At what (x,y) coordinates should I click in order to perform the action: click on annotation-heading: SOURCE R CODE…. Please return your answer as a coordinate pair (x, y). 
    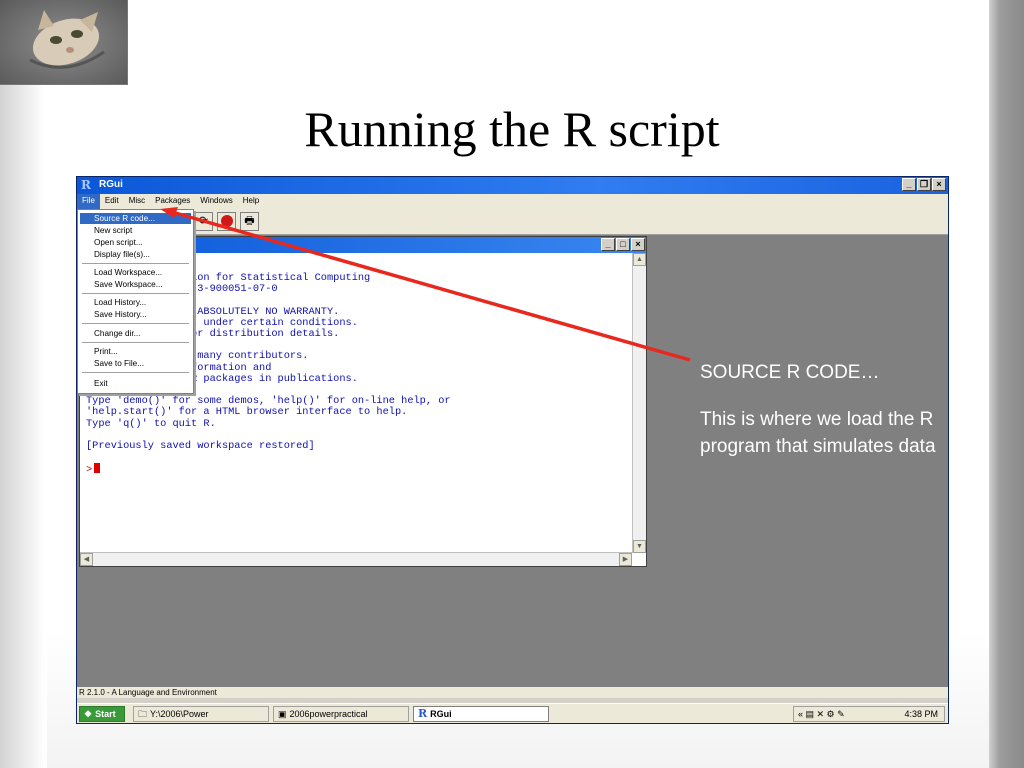
    Looking at the image, I should click on (790, 372).